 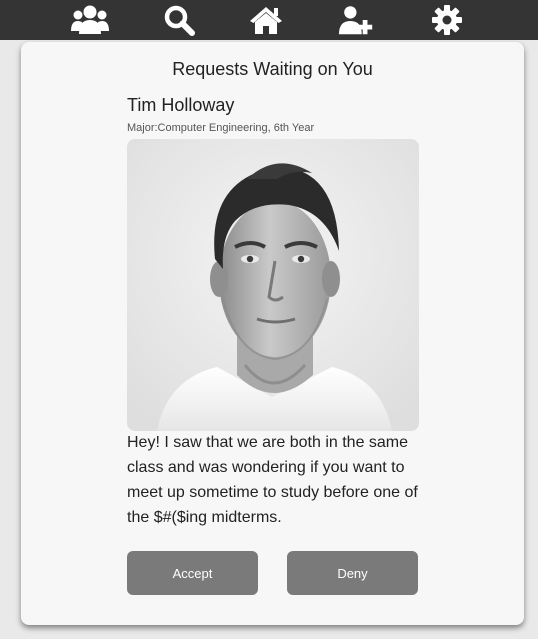 I want to click on requester-major: Major:Computer Engineering, 6th Year, so click(x=221, y=128).